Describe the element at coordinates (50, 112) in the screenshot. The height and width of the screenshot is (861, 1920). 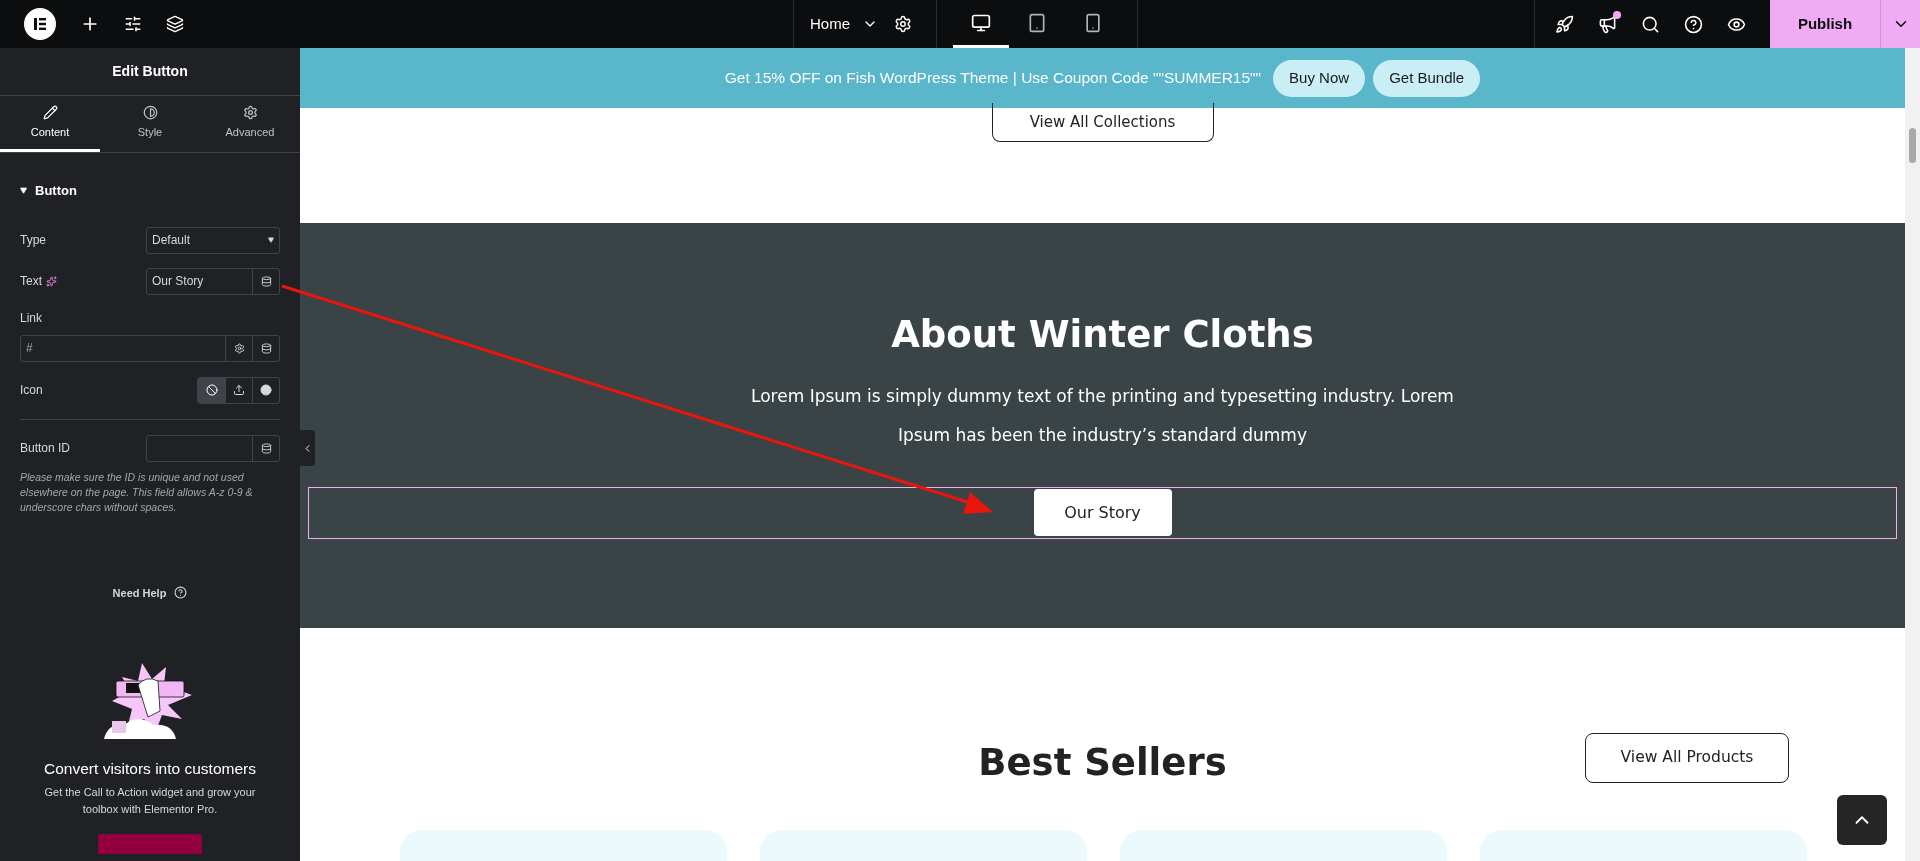
I see `pencil-icon` at that location.